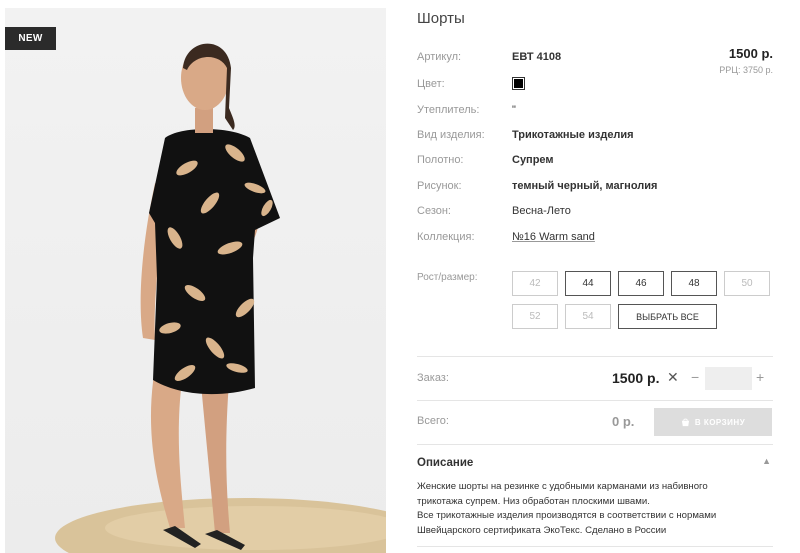  I want to click on size-option: 50, so click(747, 283).